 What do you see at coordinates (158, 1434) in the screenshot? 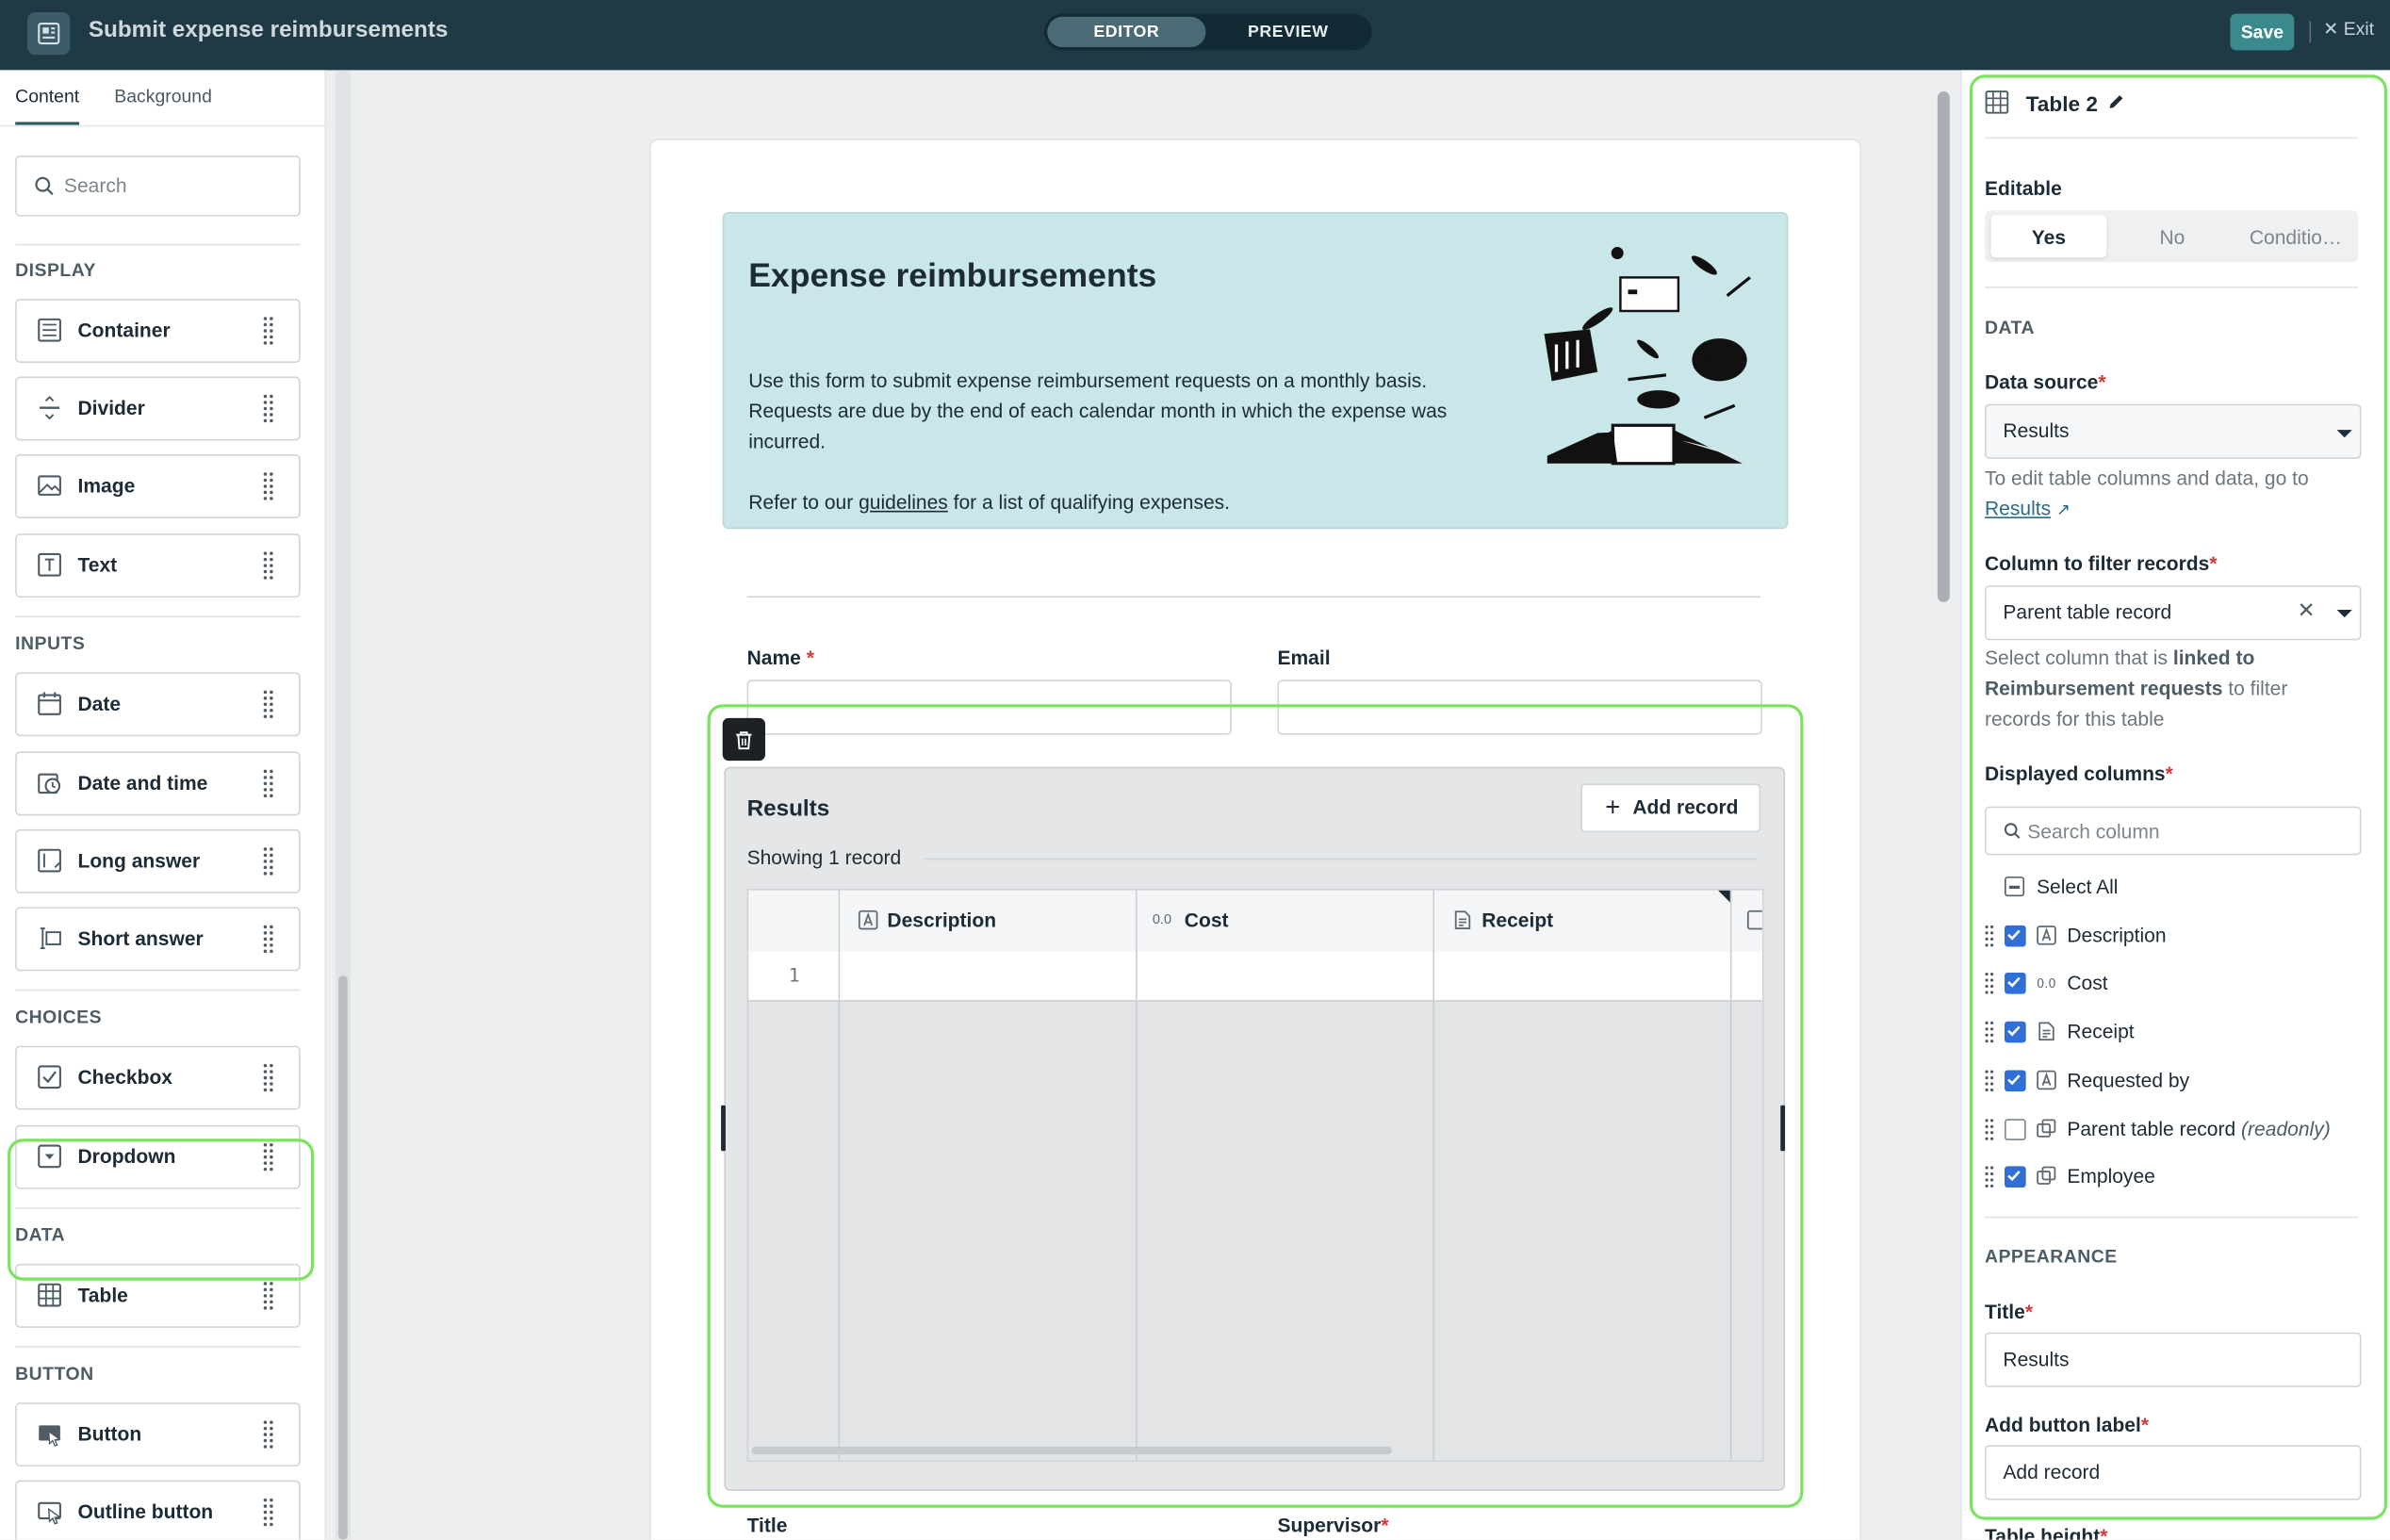
I see `component-button: Button` at bounding box center [158, 1434].